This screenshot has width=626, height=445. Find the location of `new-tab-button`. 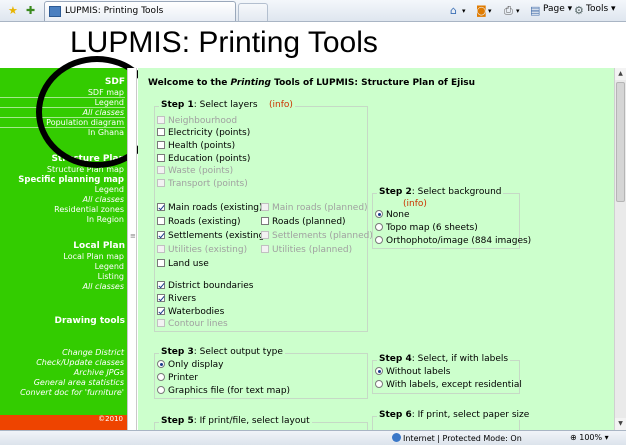

new-tab-button is located at coordinates (253, 12).